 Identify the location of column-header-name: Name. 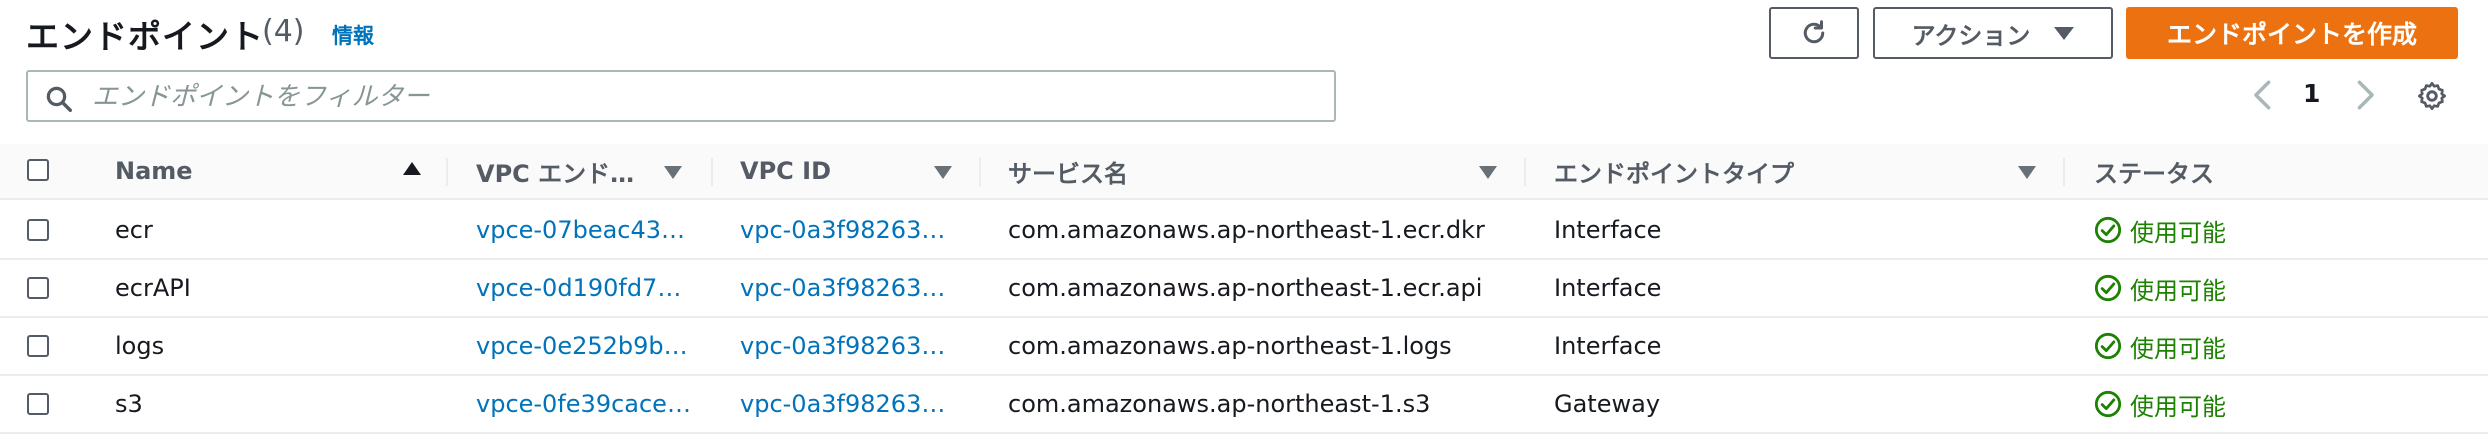
(265, 171).